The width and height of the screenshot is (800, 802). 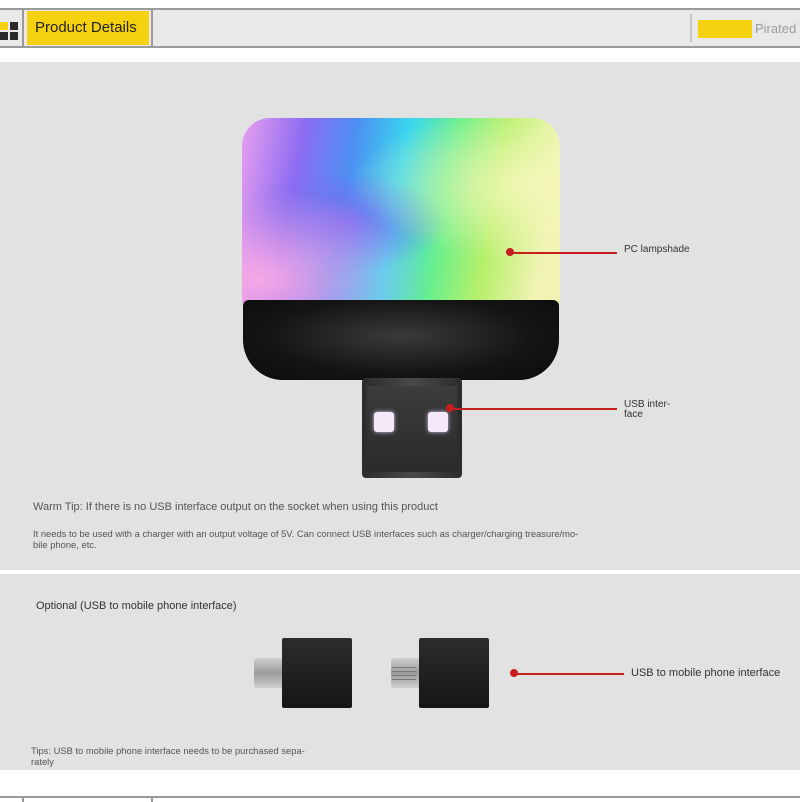 What do you see at coordinates (400, 28) in the screenshot?
I see `header-bar: Product Details Pirated` at bounding box center [400, 28].